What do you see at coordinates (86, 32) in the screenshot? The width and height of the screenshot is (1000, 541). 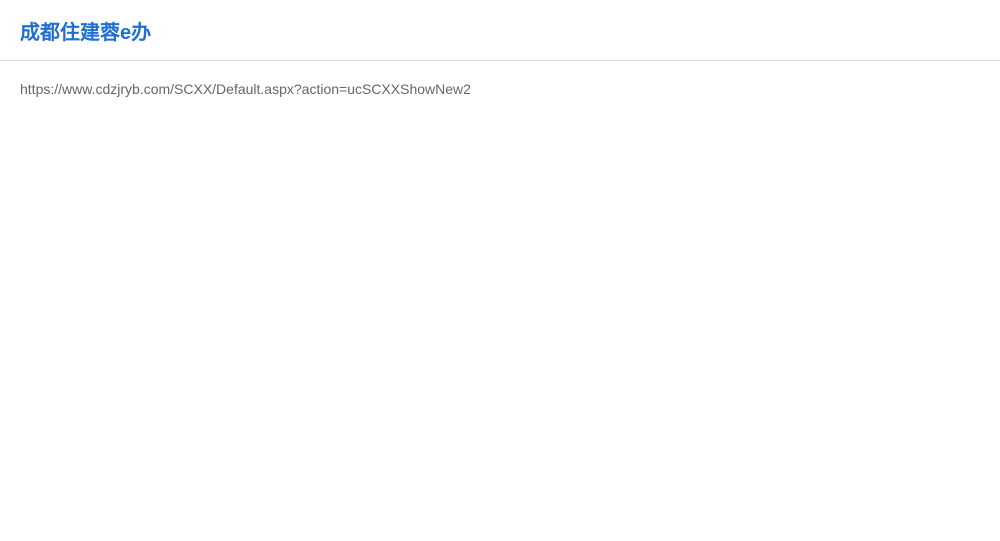 I see `site-title: 成都住建蓉e办` at bounding box center [86, 32].